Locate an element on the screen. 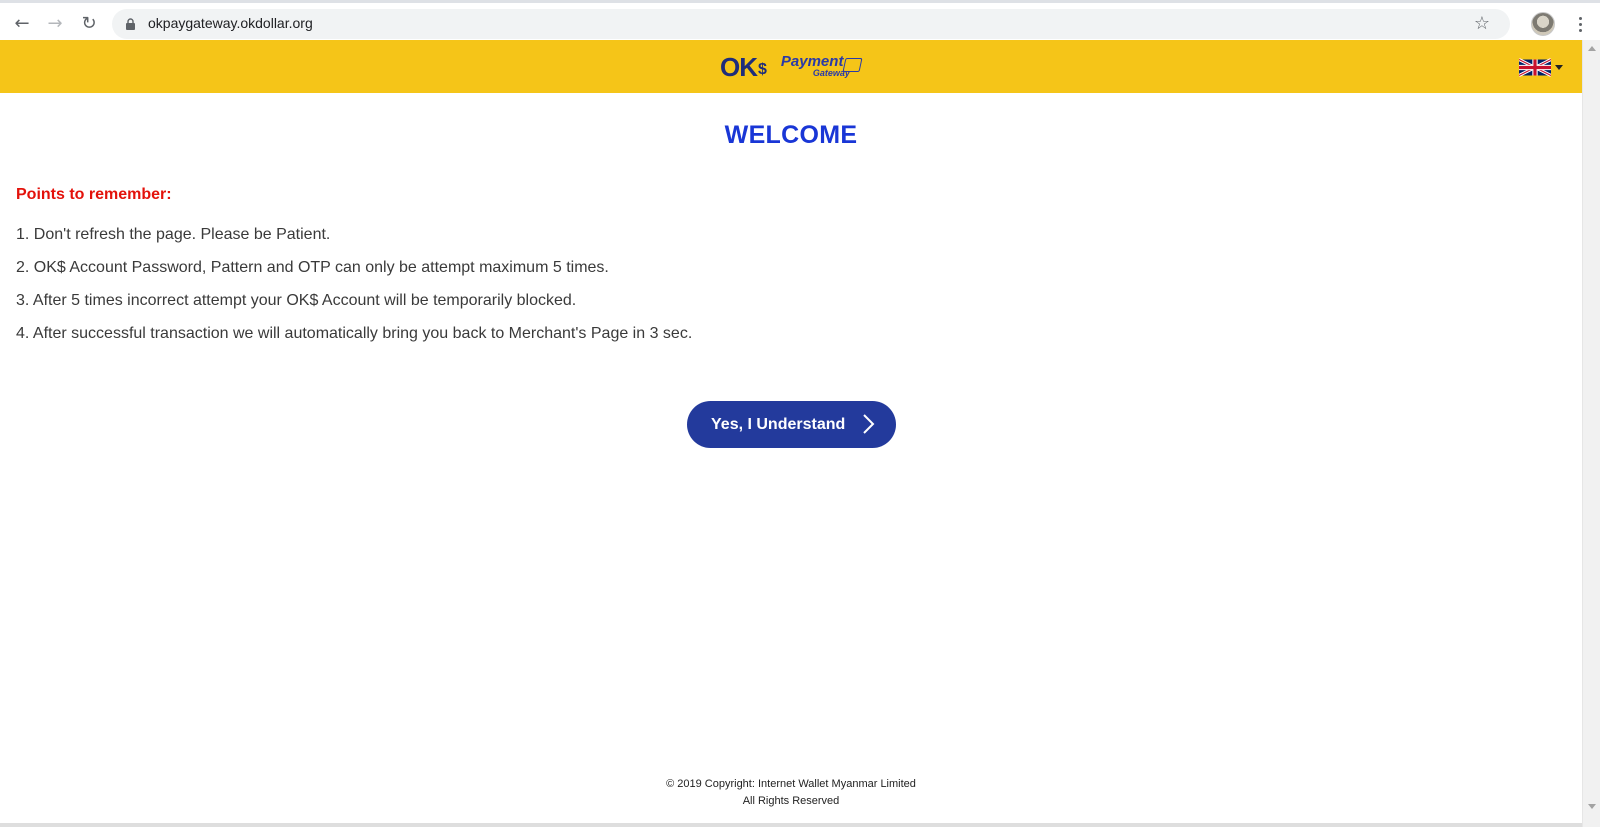 This screenshot has width=1600, height=827. kebab-menu-icon is located at coordinates (1580, 24).